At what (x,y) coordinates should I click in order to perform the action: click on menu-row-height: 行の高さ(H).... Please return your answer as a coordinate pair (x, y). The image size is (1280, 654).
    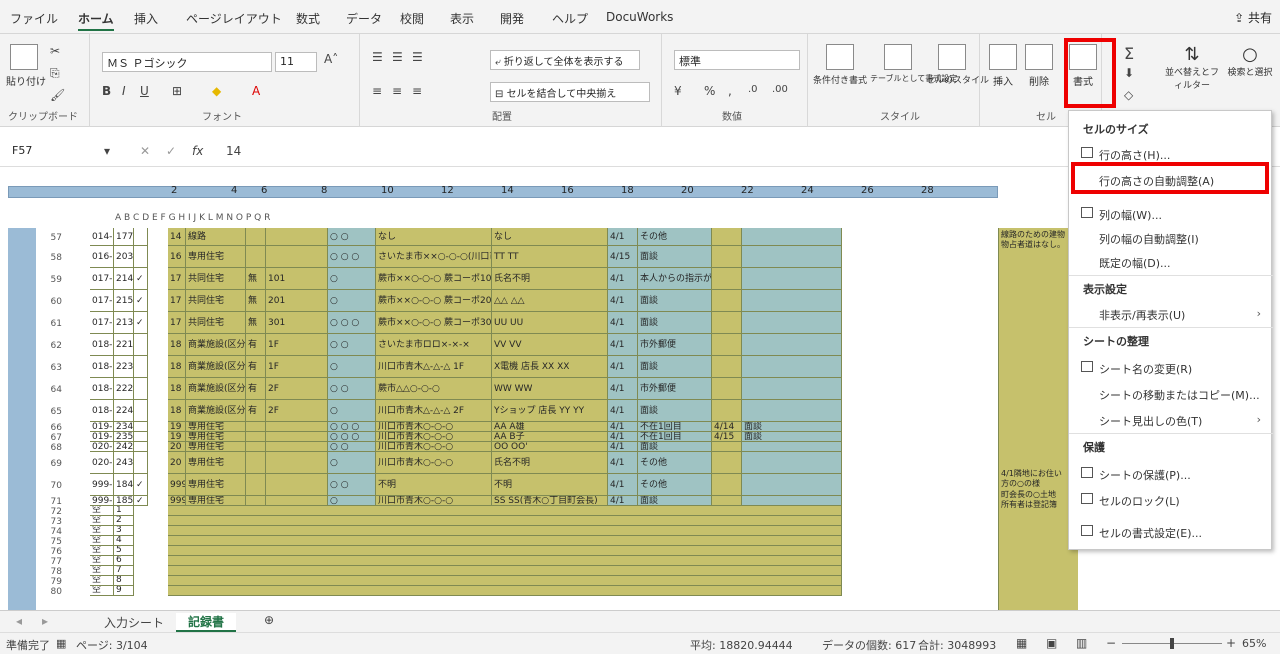
    Looking at the image, I should click on (1134, 155).